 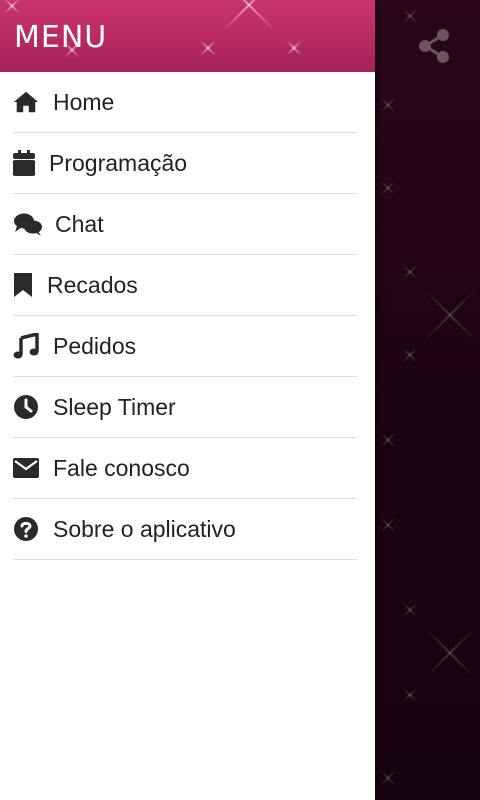 I want to click on drawer-title: MENU, so click(x=61, y=37).